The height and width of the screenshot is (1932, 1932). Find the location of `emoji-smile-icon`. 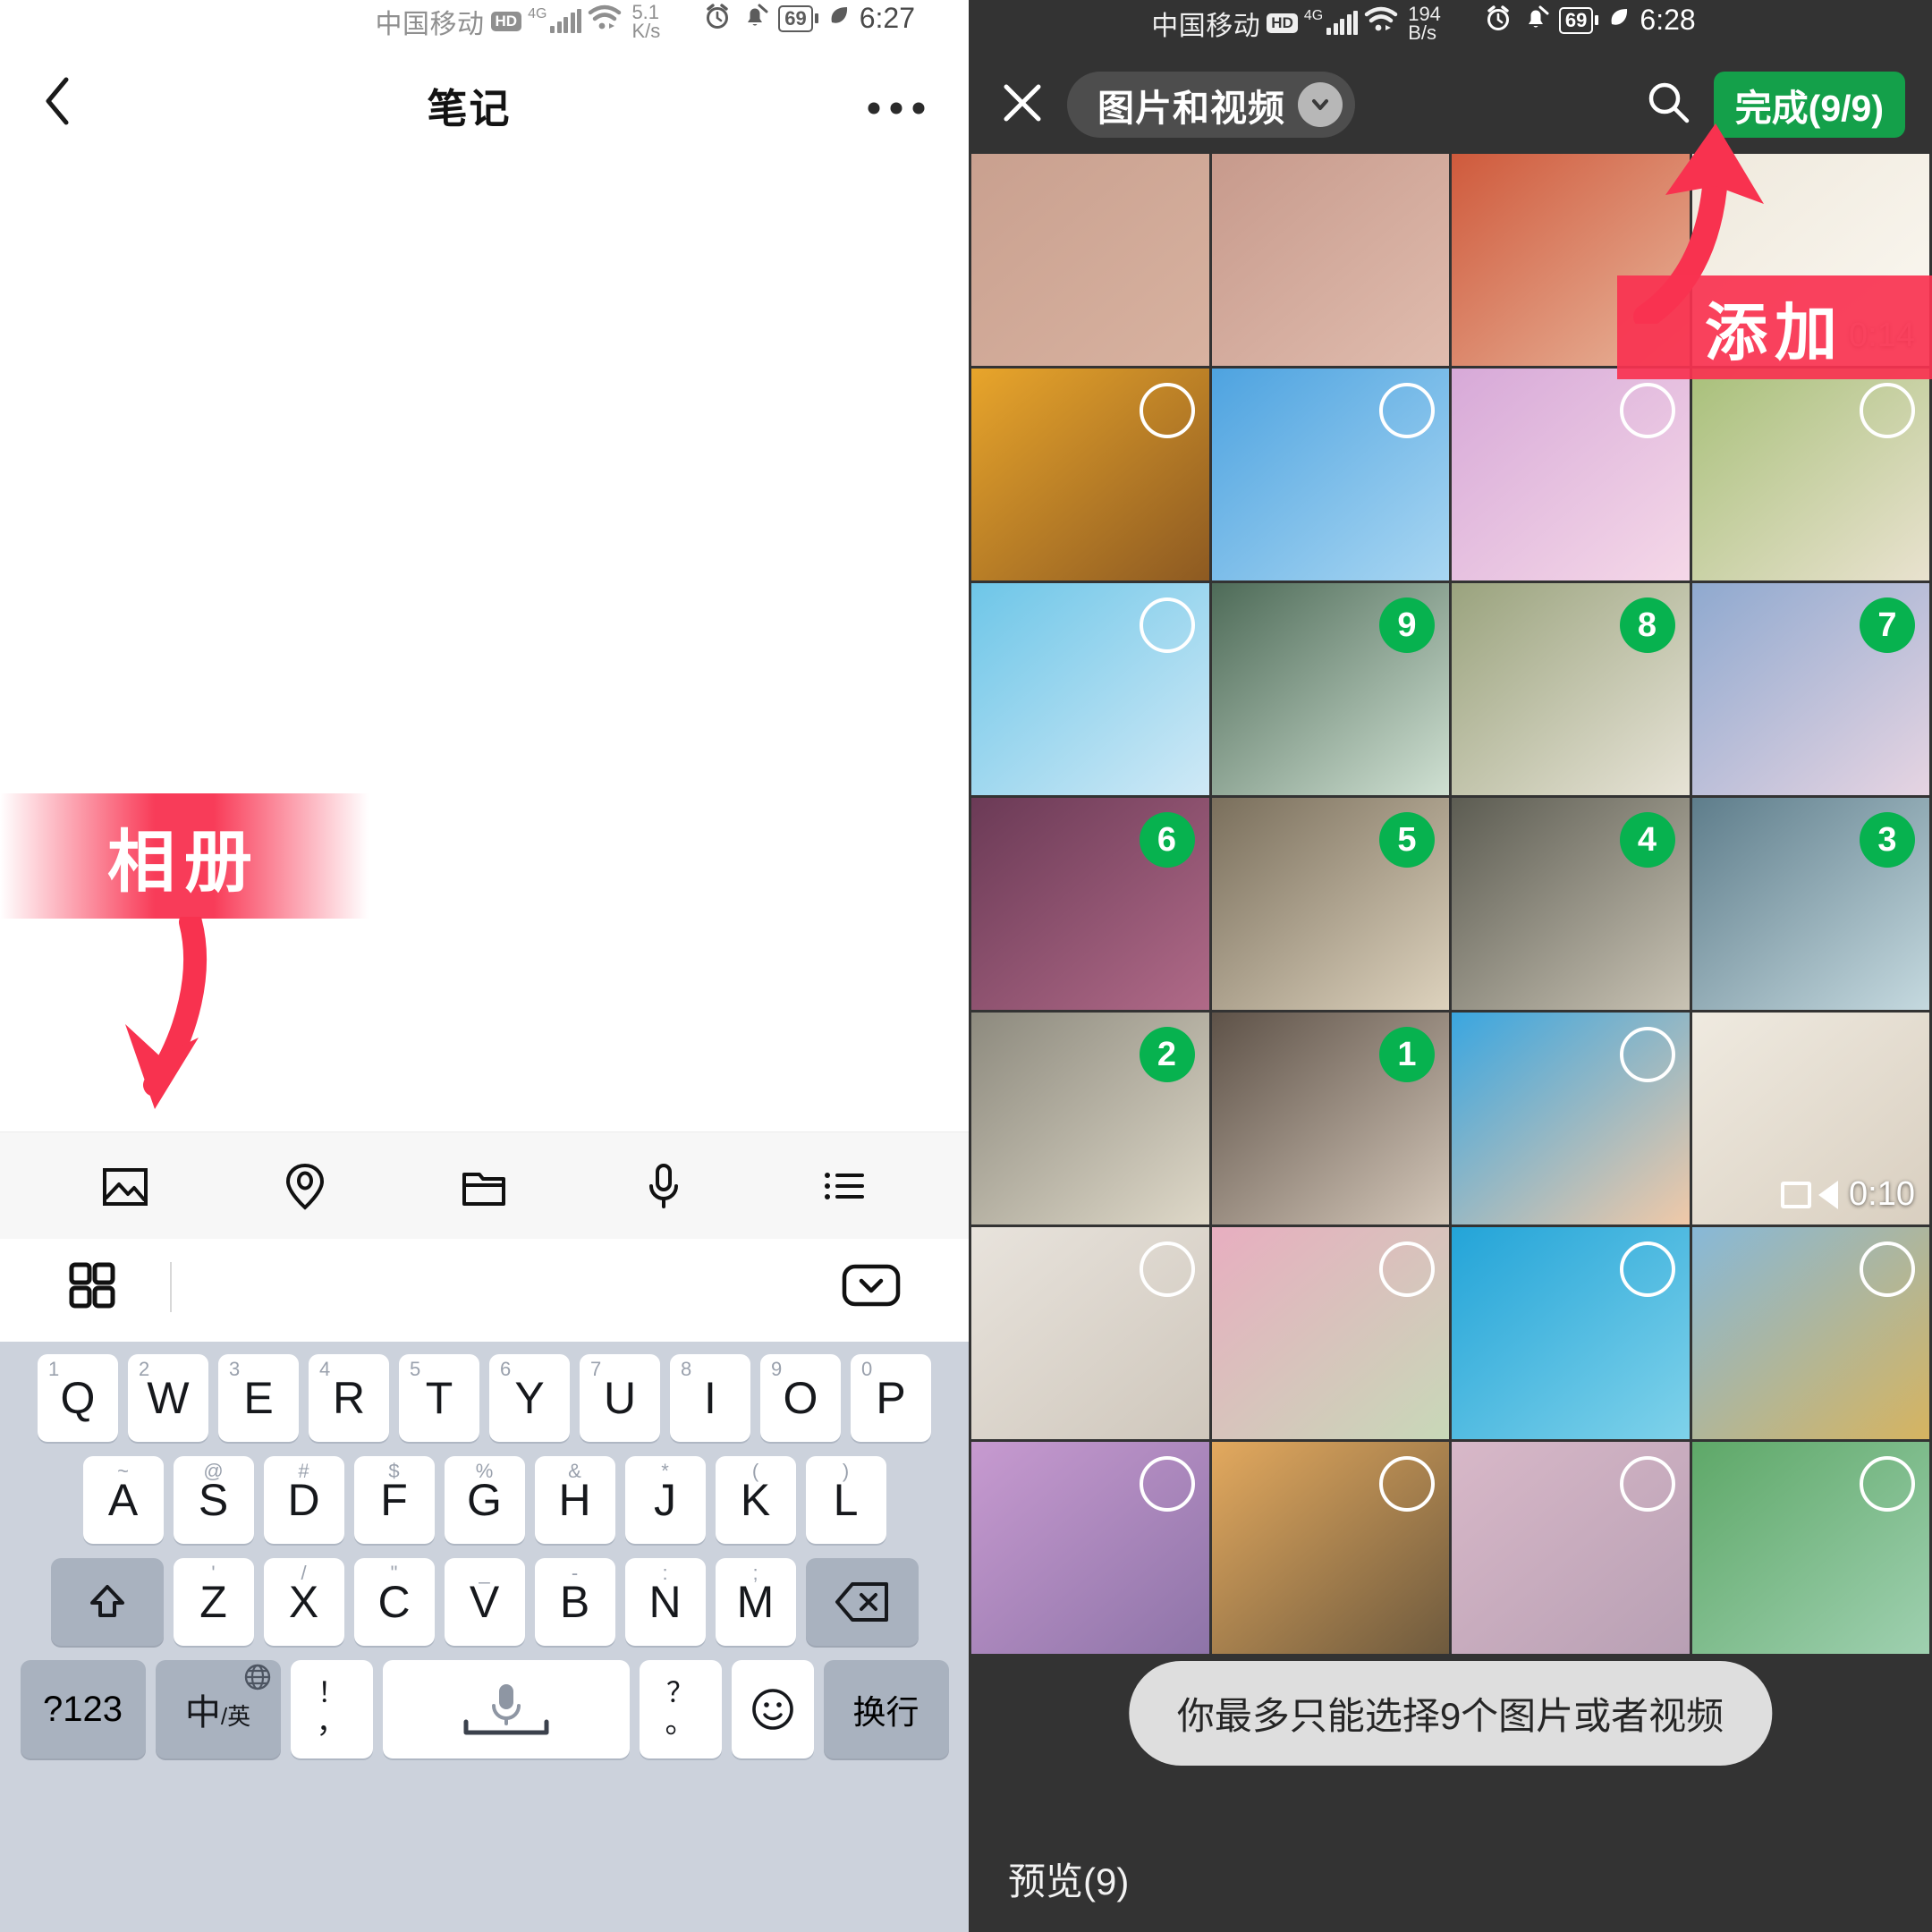

emoji-smile-icon is located at coordinates (772, 1709).